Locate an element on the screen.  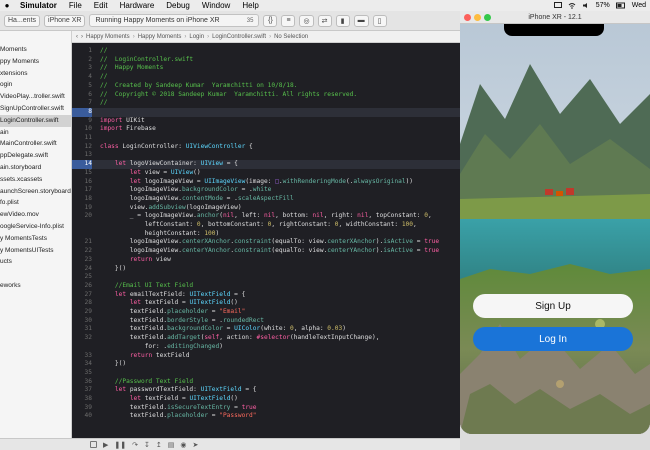
line-number: 34 is located at coordinates (82, 364).